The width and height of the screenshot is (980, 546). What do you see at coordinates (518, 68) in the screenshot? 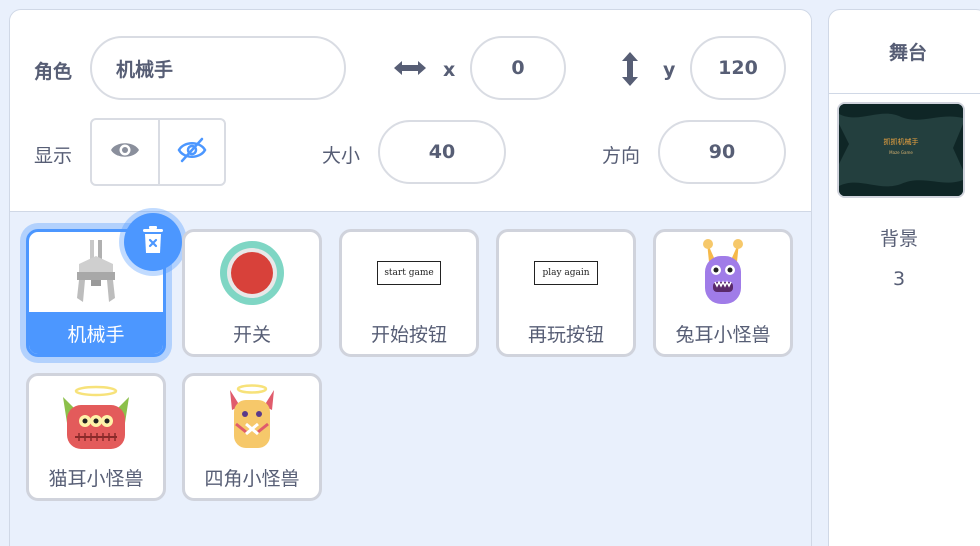
I see `x-input: 0` at bounding box center [518, 68].